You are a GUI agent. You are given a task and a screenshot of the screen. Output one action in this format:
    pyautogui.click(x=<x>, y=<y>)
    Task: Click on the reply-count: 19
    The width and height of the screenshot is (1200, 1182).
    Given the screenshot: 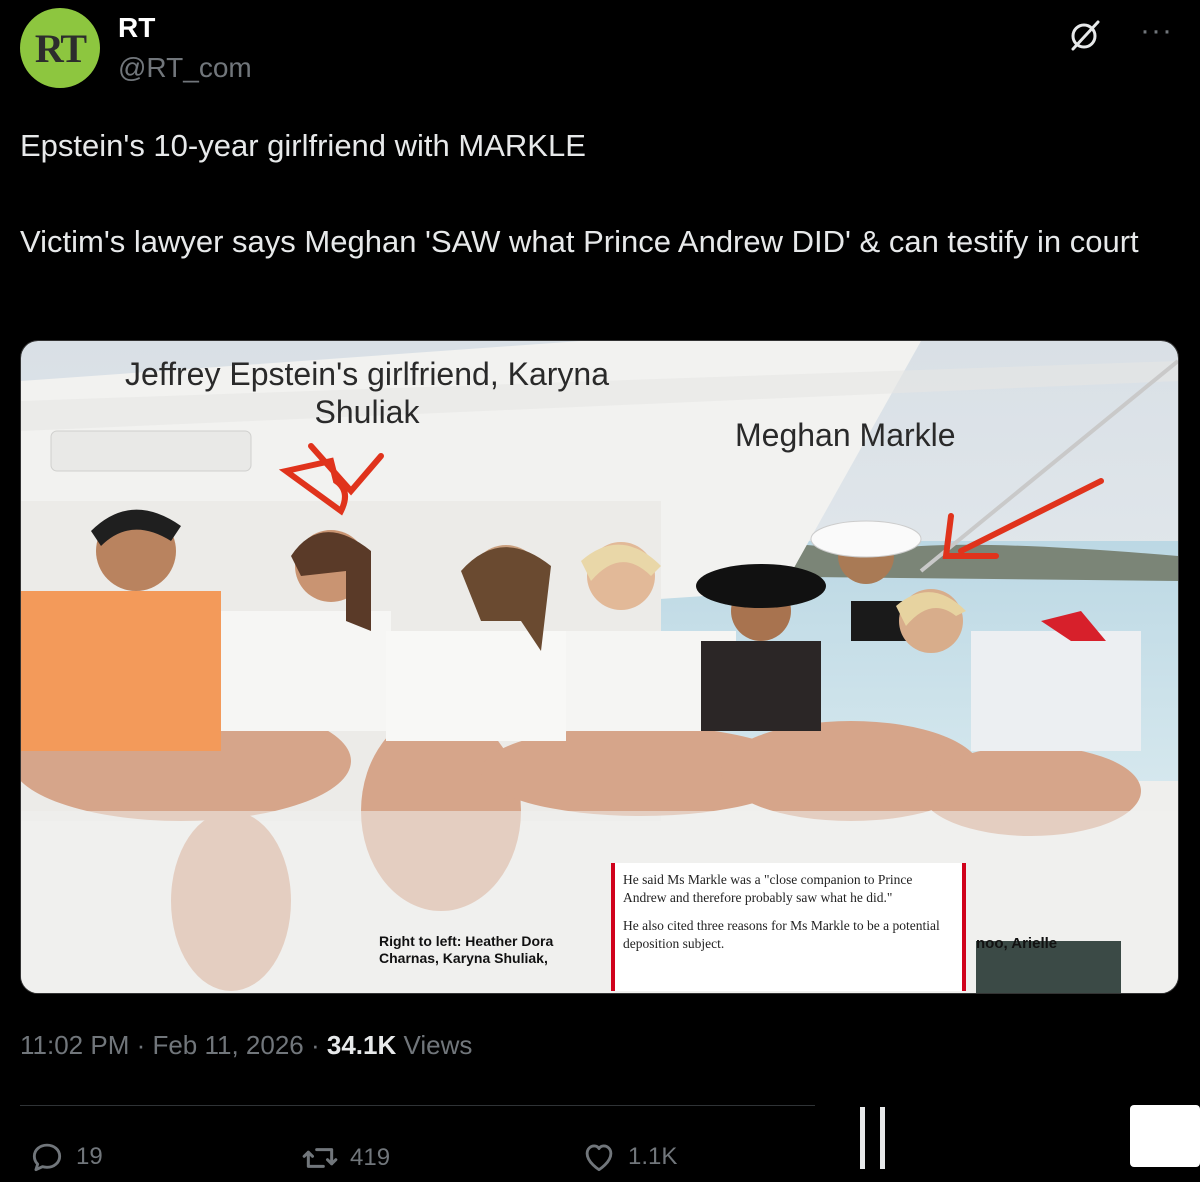 What is the action you would take?
    pyautogui.click(x=89, y=1156)
    